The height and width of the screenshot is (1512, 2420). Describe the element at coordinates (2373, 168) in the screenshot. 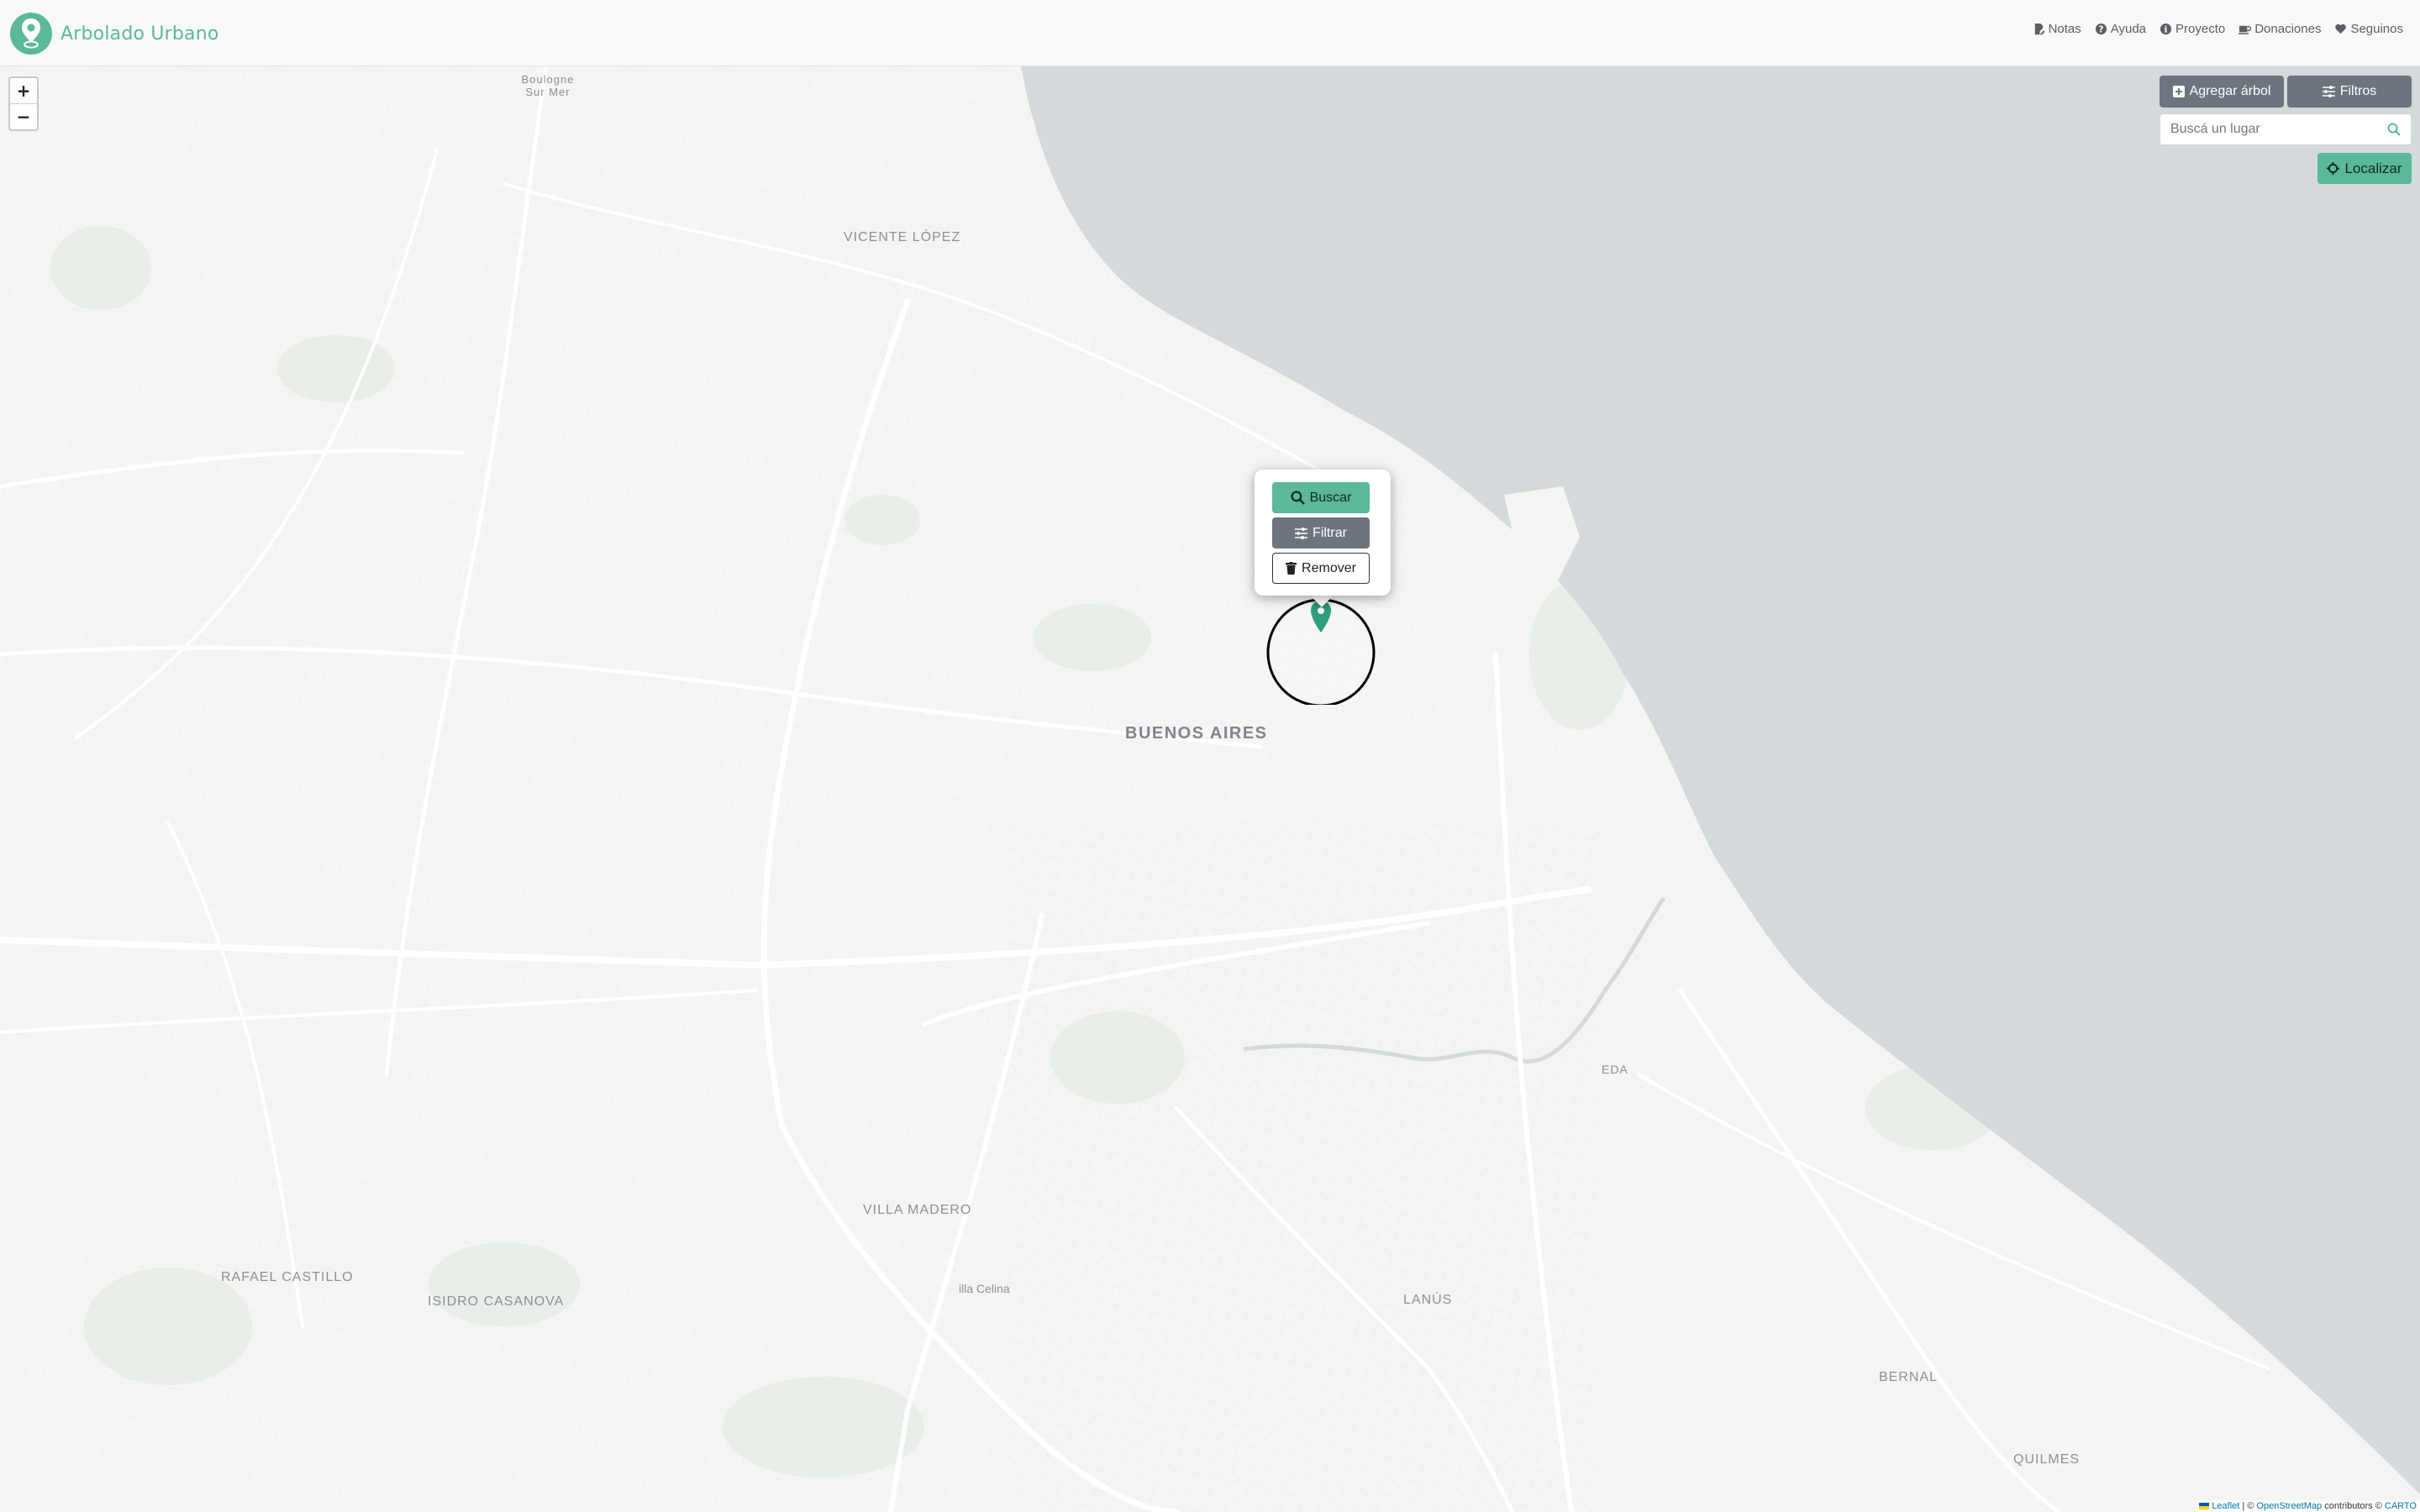

I see `locate-label: Localizar` at that location.